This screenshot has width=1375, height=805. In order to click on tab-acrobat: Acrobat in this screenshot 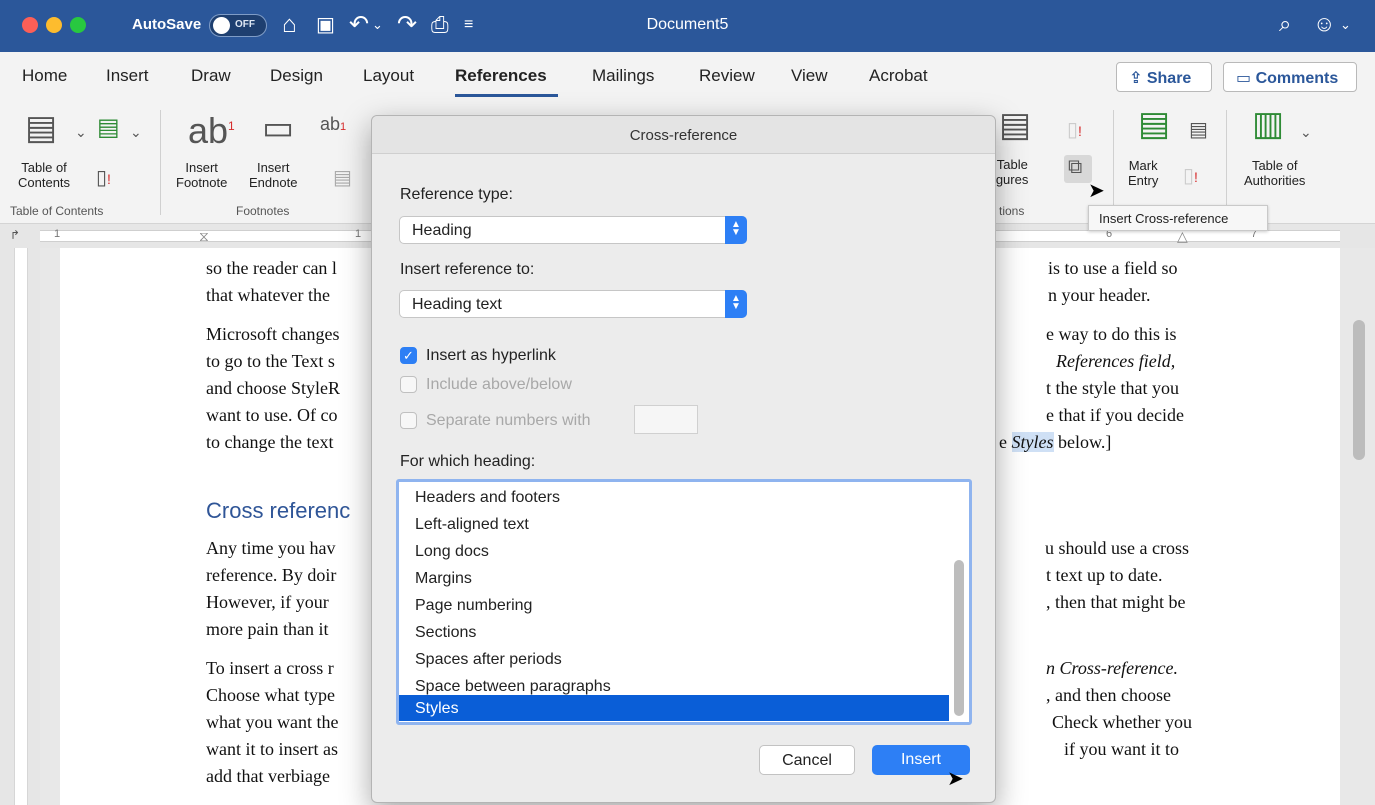, I will do `click(898, 76)`.